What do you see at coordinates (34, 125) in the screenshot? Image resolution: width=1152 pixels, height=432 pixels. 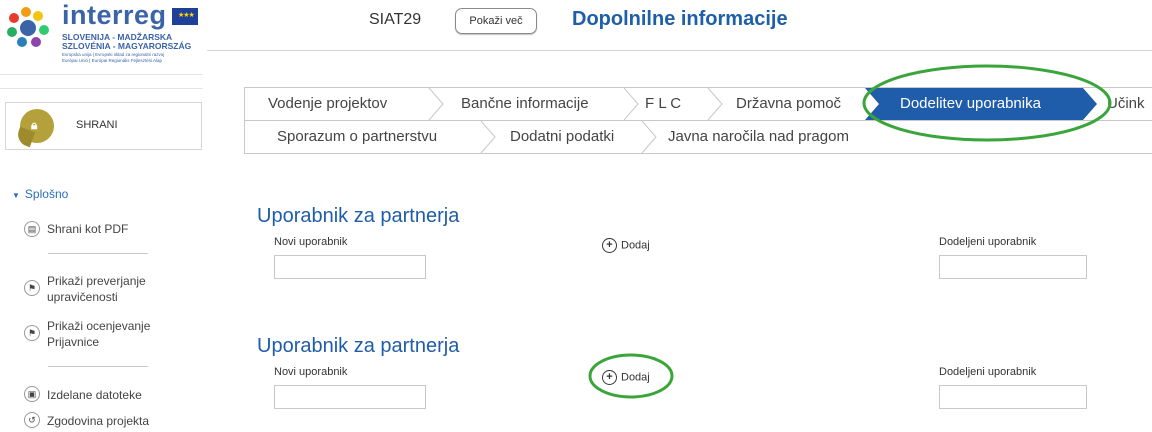 I see `lock-icon: 🔒︎` at bounding box center [34, 125].